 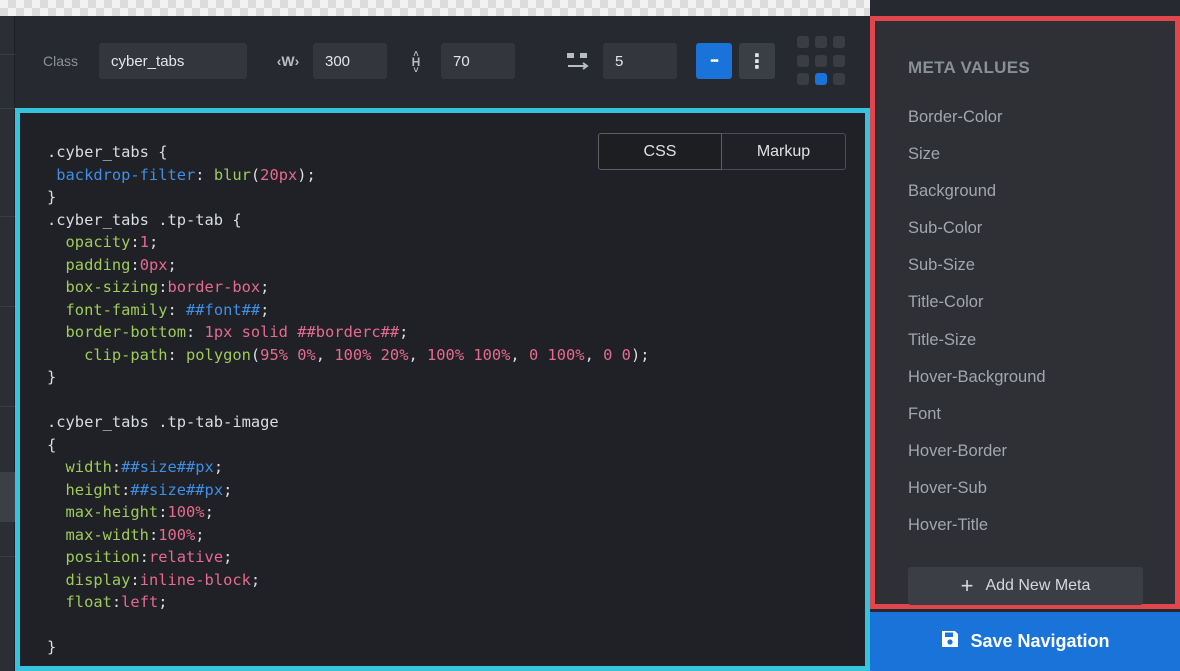 What do you see at coordinates (167, 467) in the screenshot?
I see `code-token: ##size##px` at bounding box center [167, 467].